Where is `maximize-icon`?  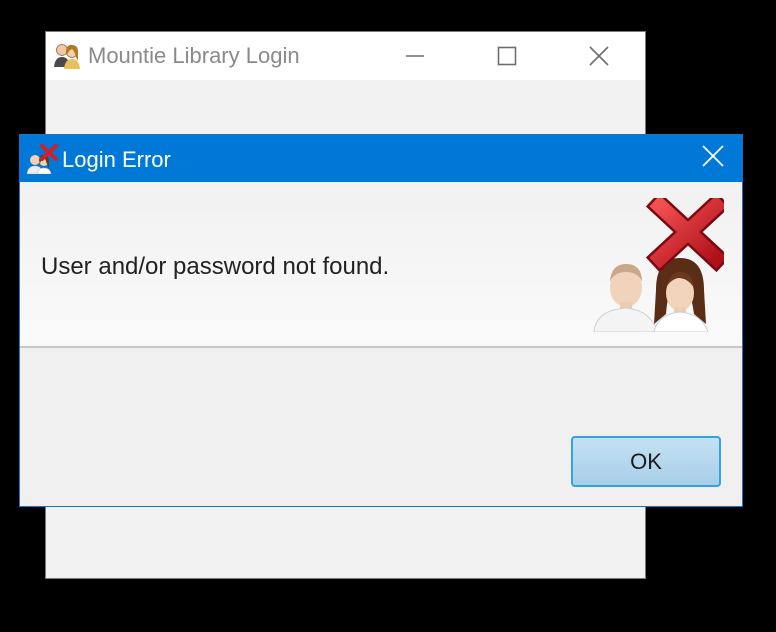
maximize-icon is located at coordinates (507, 56).